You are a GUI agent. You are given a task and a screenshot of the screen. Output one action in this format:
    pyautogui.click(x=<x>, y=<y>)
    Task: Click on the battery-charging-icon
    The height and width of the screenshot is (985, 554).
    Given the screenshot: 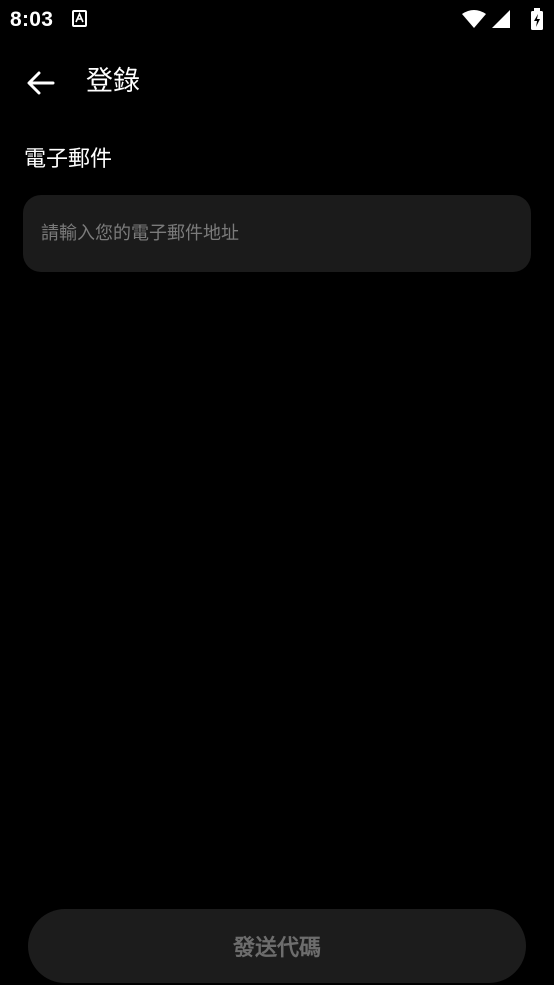 What is the action you would take?
    pyautogui.click(x=537, y=19)
    